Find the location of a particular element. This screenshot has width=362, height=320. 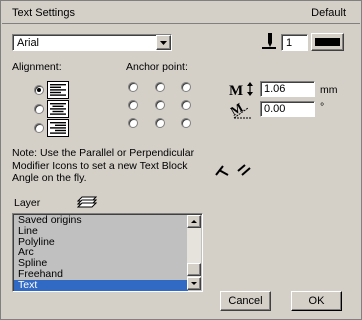

font-select: Arial is located at coordinates (92, 42).